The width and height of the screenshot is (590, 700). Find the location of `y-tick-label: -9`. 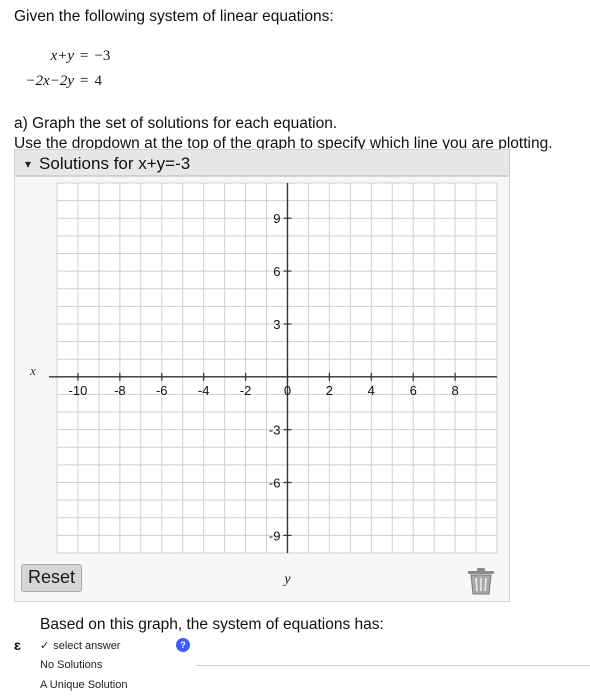

y-tick-label: -9 is located at coordinates (275, 535).